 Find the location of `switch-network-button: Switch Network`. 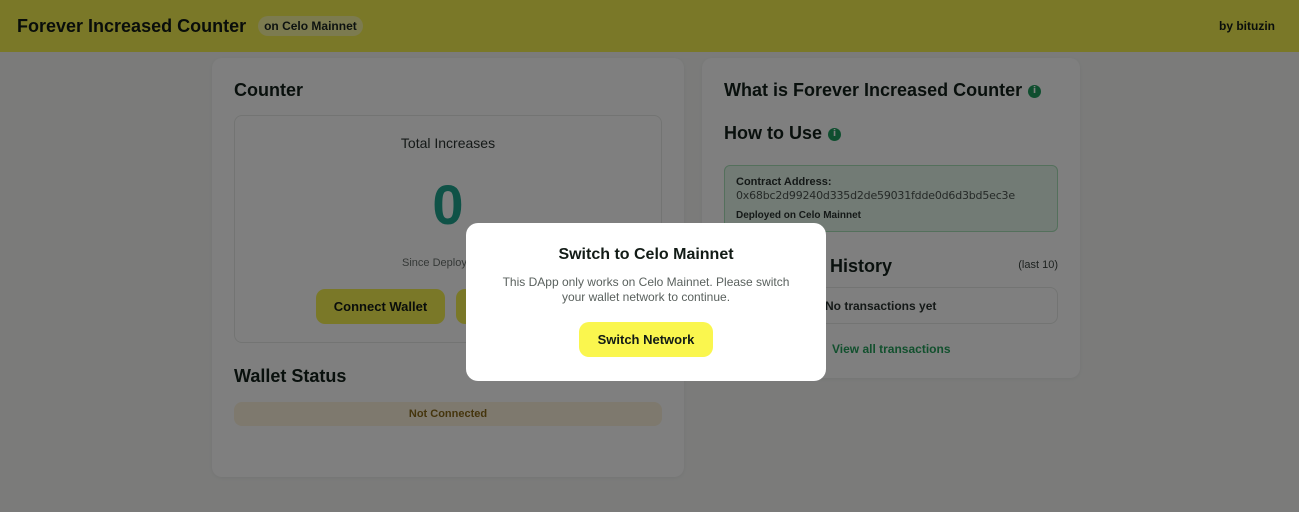

switch-network-button: Switch Network is located at coordinates (646, 339).